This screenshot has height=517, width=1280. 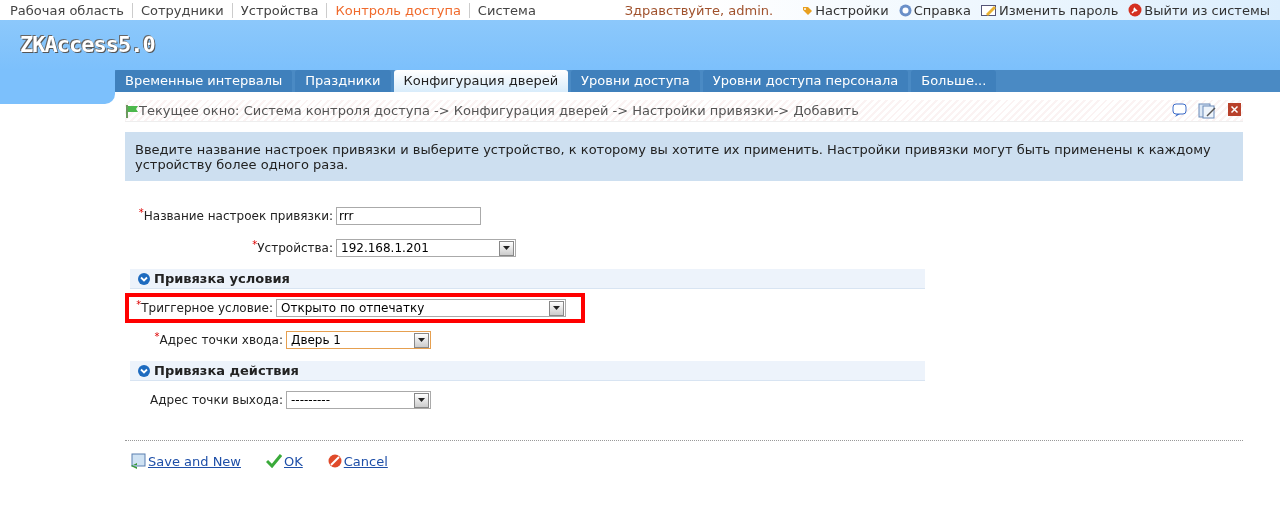 I want to click on field-label: Адрес точки выхода:, so click(x=216, y=400).